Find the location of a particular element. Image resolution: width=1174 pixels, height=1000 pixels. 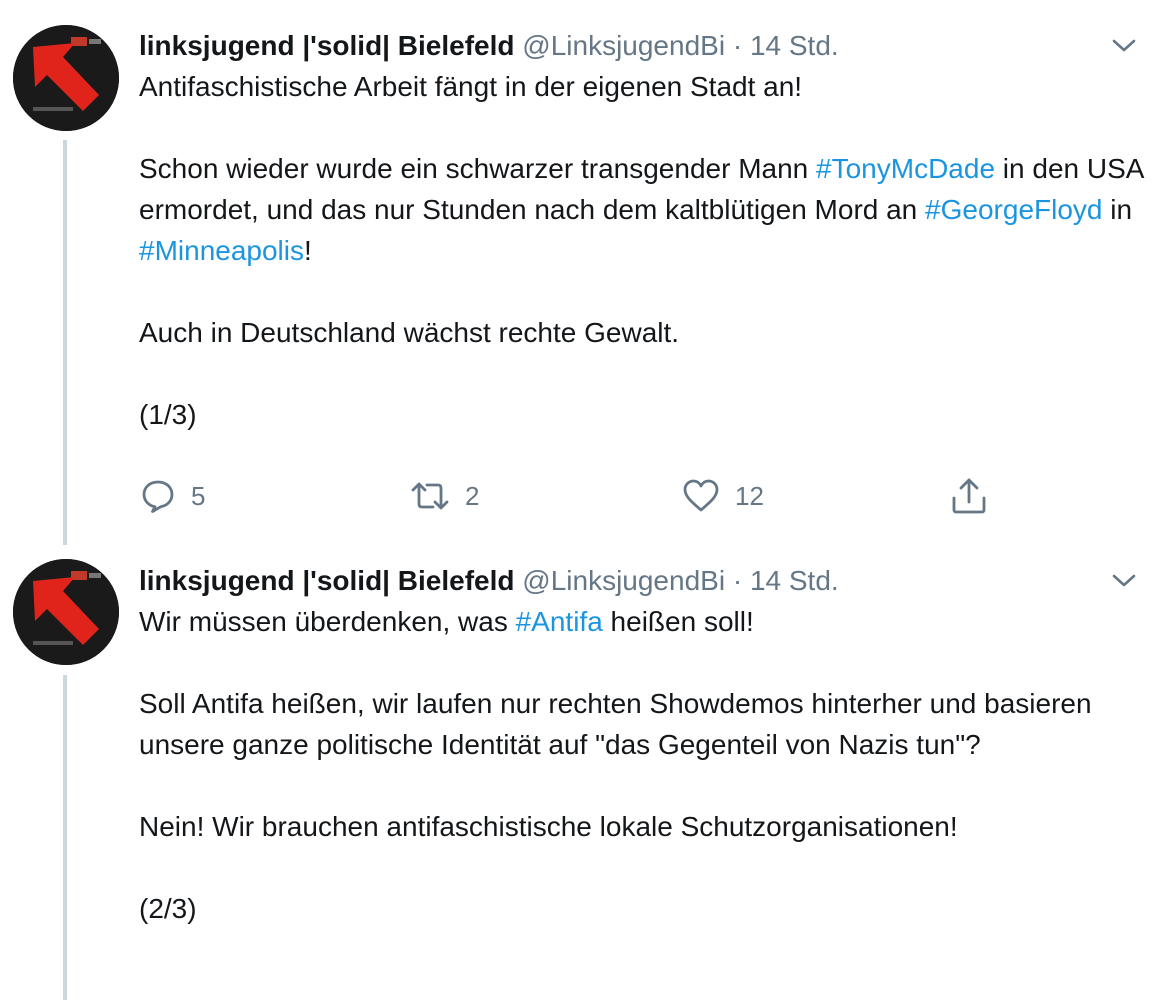

text-run: in is located at coordinates (1117, 209).